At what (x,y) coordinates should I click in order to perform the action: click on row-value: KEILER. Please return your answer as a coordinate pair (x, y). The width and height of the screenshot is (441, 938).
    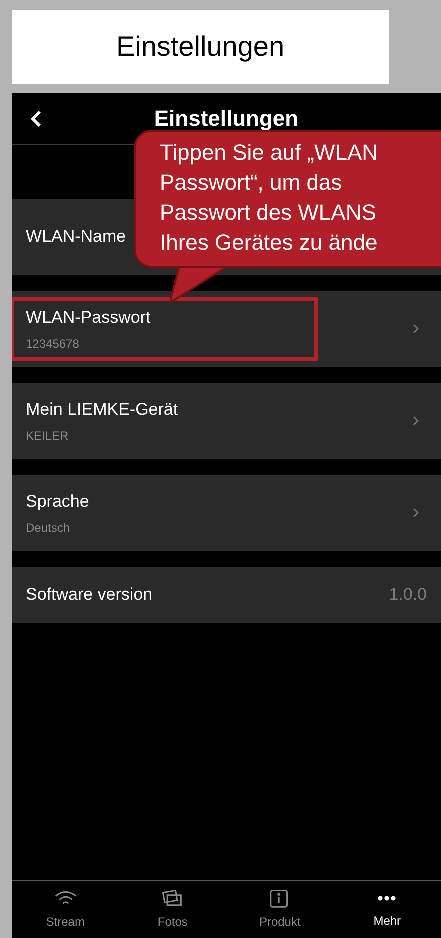
    Looking at the image, I should click on (47, 437).